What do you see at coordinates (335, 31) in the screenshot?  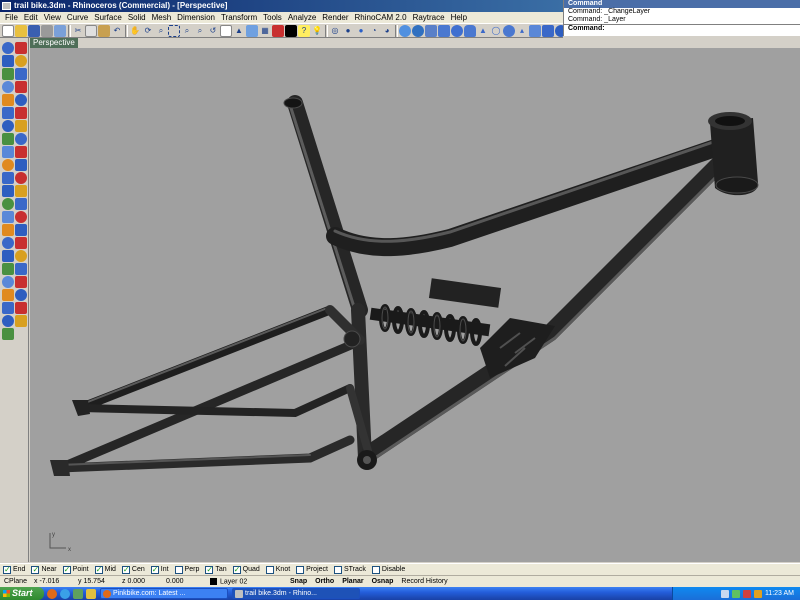 I see `wireframe-icon: ◎` at bounding box center [335, 31].